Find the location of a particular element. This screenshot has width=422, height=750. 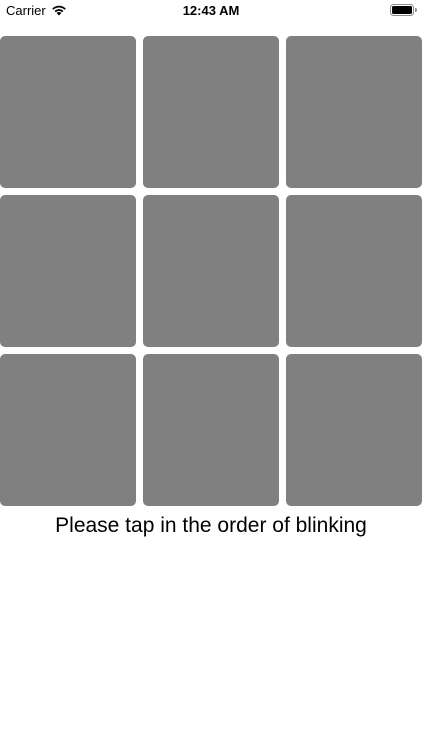

battery-icon is located at coordinates (403, 10).